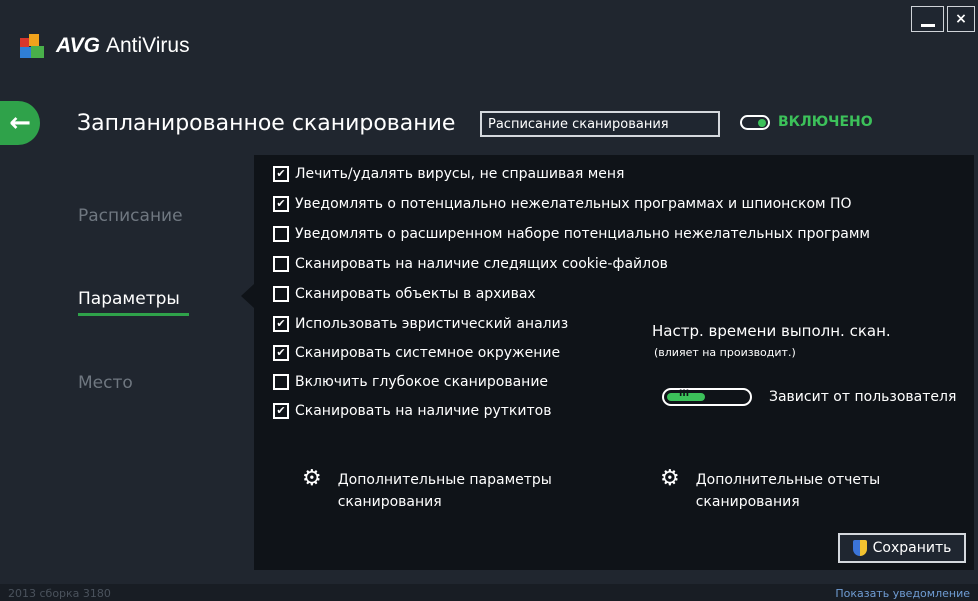 This screenshot has width=978, height=601. Describe the element at coordinates (404, 294) in the screenshot. I see `option-scan-archives: Сканировать объекты в архивах` at that location.